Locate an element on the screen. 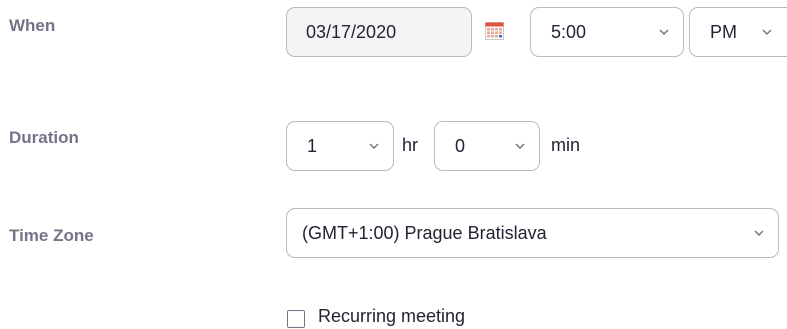 The width and height of the screenshot is (787, 329). recurring-checkbox is located at coordinates (296, 319).